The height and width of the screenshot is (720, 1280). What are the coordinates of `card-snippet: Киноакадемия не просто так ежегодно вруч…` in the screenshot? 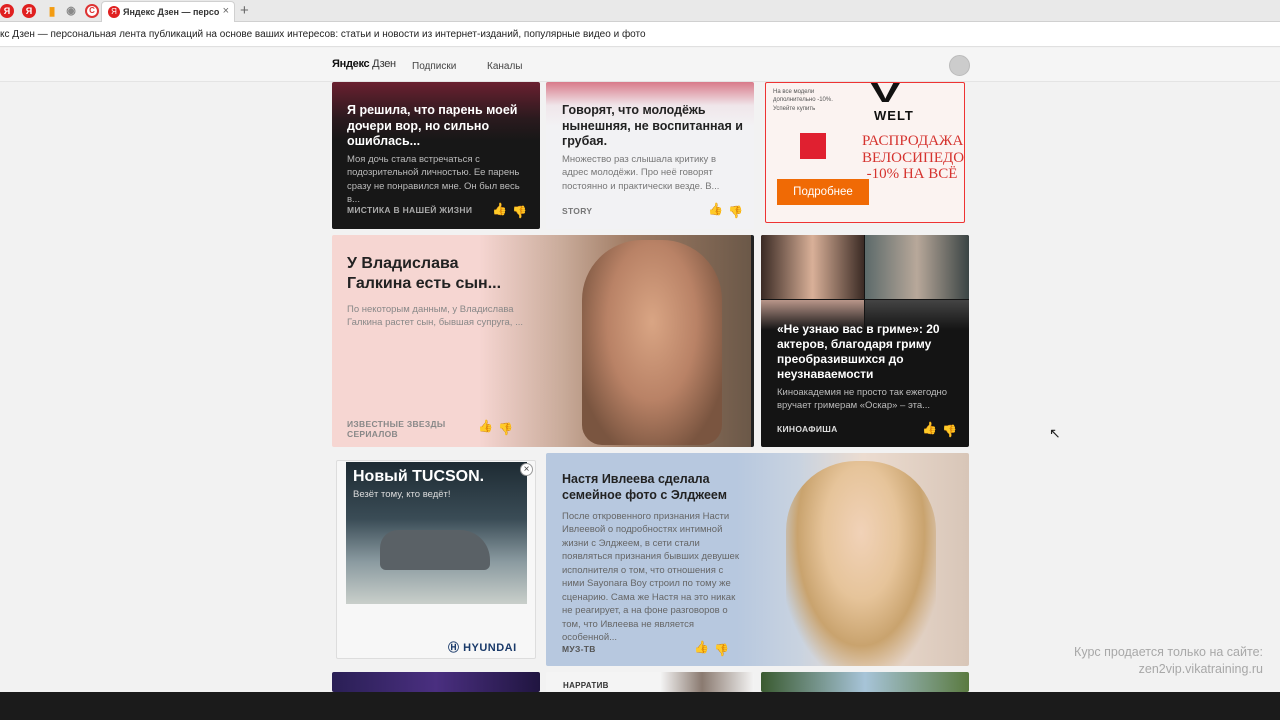 It's located at (862, 399).